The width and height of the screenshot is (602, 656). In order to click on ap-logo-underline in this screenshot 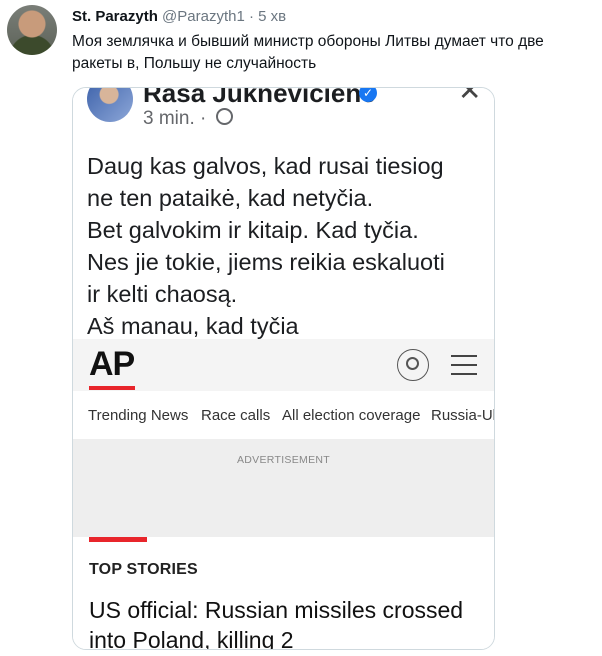, I will do `click(112, 388)`.